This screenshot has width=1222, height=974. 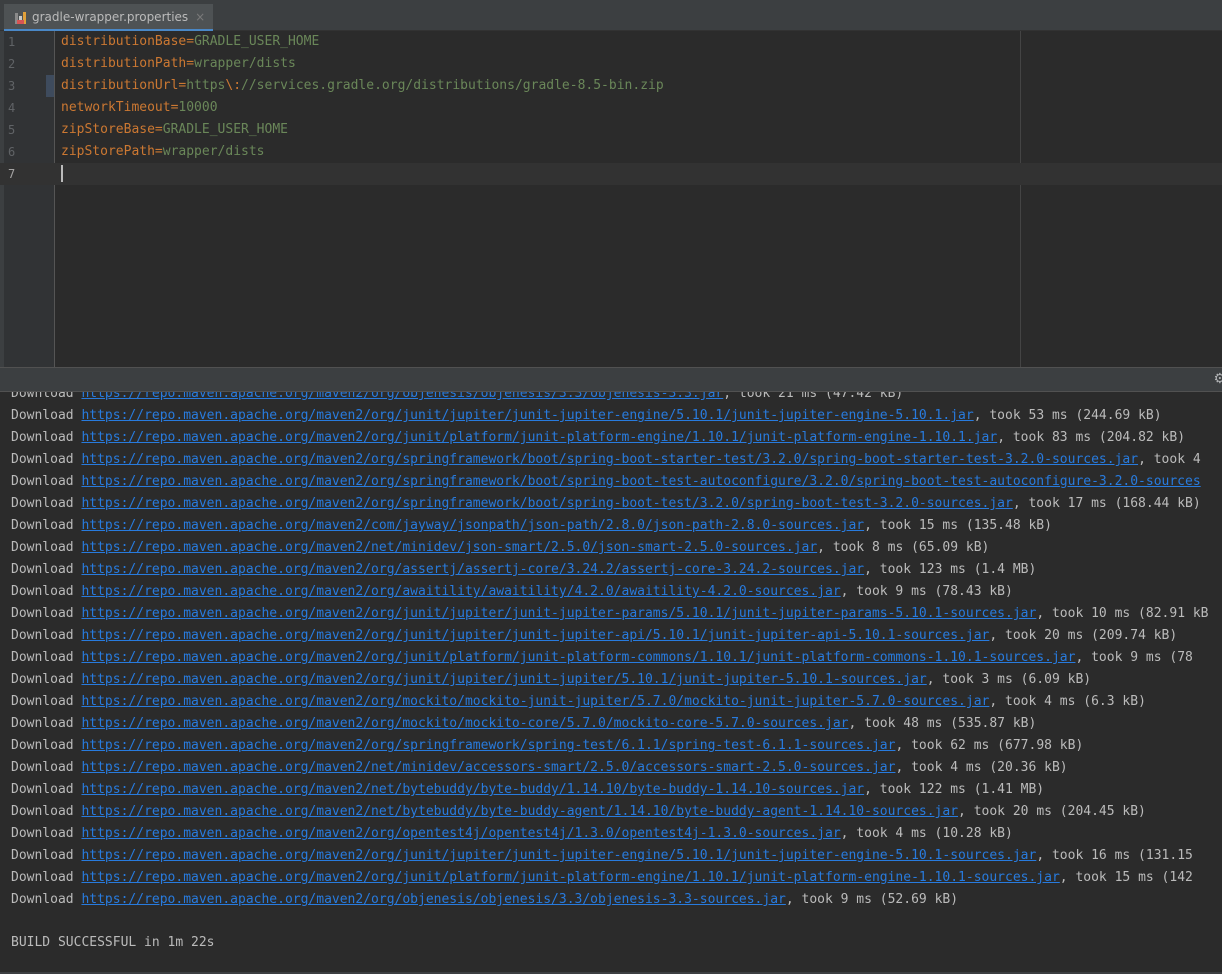 What do you see at coordinates (1217, 379) in the screenshot?
I see `gear-icon: ⚙` at bounding box center [1217, 379].